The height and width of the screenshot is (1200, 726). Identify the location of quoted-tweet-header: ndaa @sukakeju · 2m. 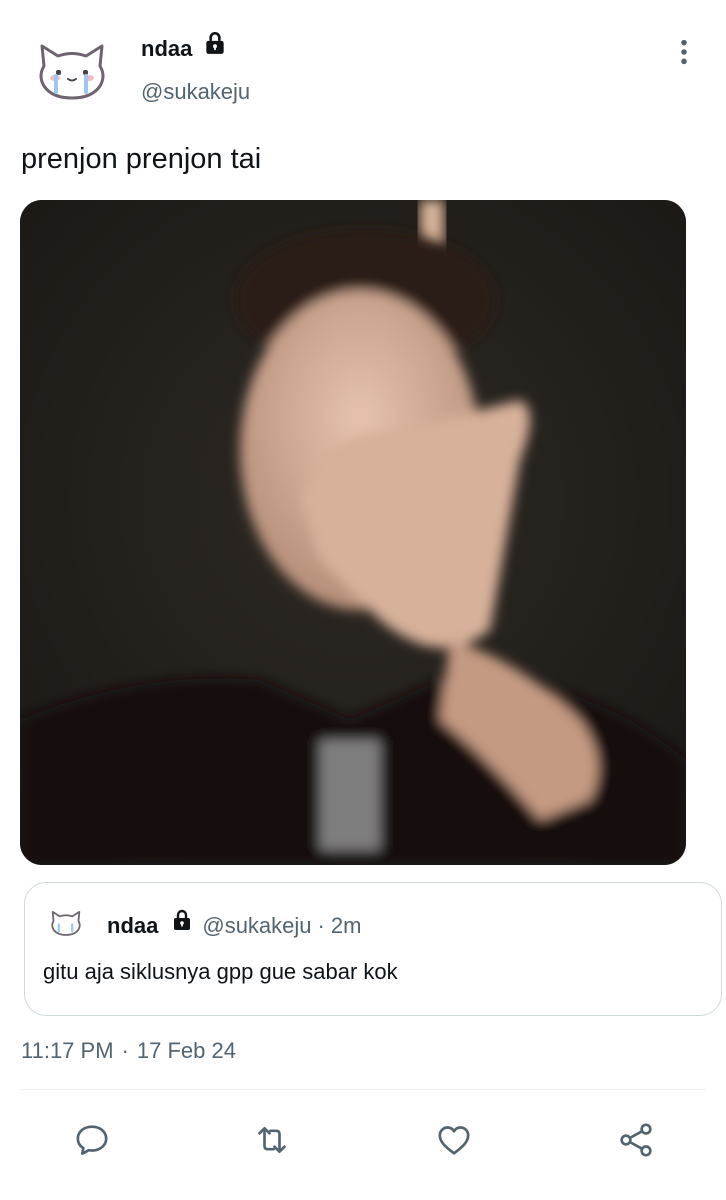
(234, 924).